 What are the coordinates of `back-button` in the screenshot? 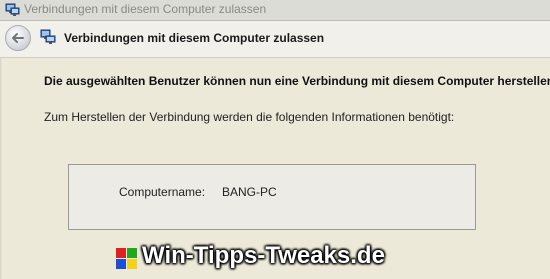 It's located at (18, 38).